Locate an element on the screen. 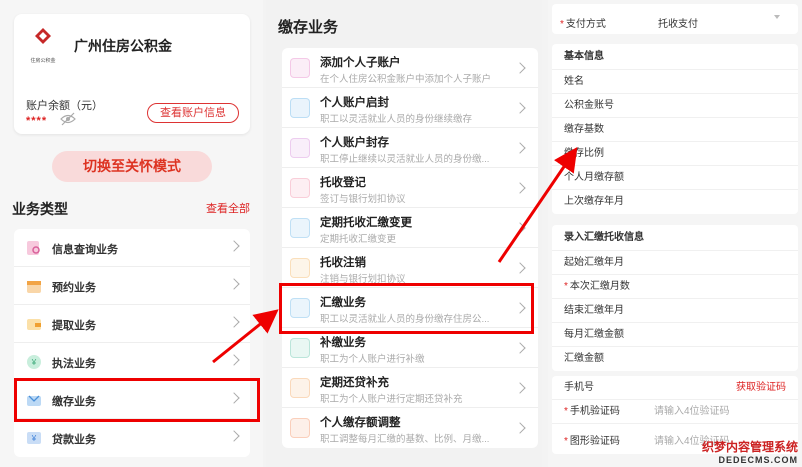 Image resolution: width=802 pixels, height=467 pixels. image-code-label: 图形验证码 is located at coordinates (594, 441).